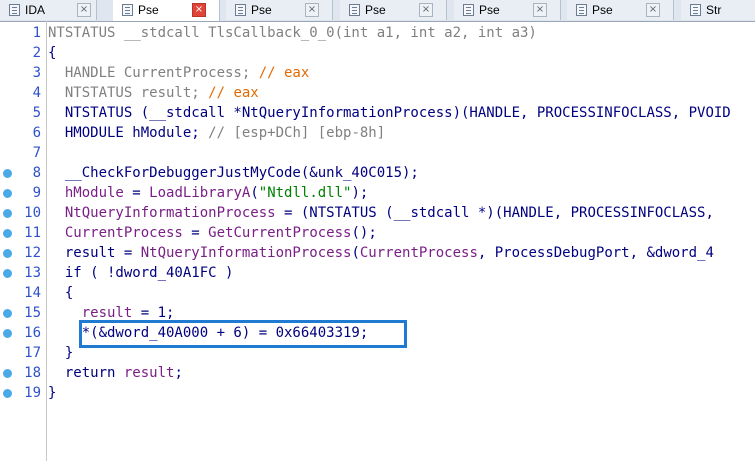 This screenshot has height=461, width=755. I want to click on line-number: 7, so click(36, 153).